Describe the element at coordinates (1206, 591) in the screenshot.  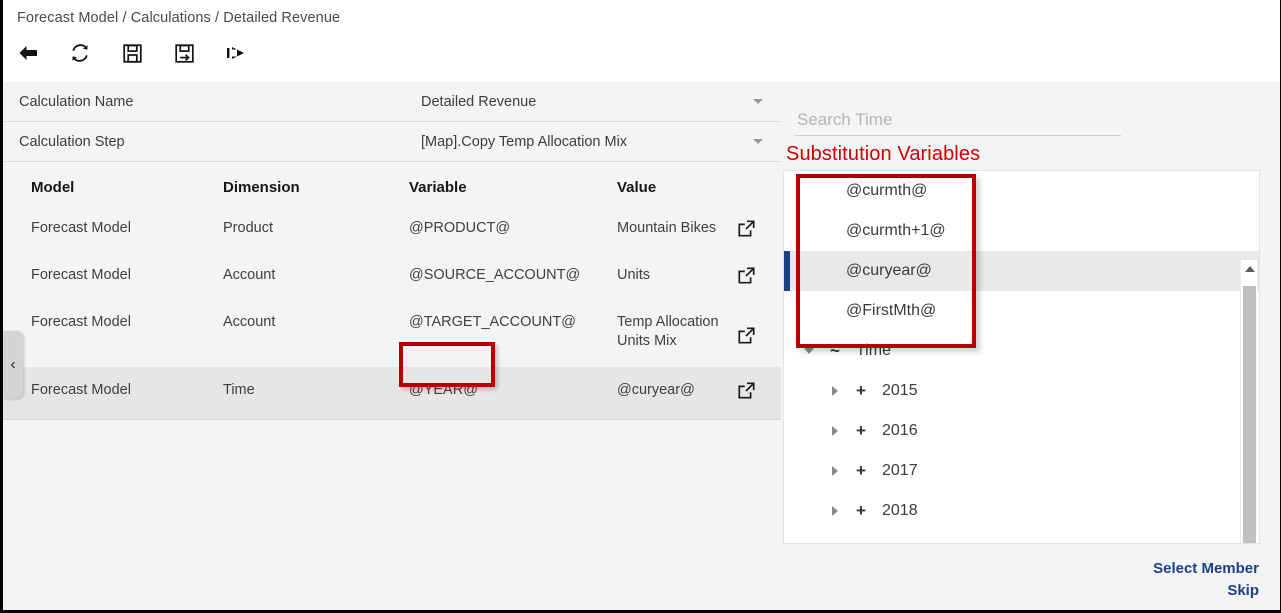
I see `skip-link: Skip` at that location.